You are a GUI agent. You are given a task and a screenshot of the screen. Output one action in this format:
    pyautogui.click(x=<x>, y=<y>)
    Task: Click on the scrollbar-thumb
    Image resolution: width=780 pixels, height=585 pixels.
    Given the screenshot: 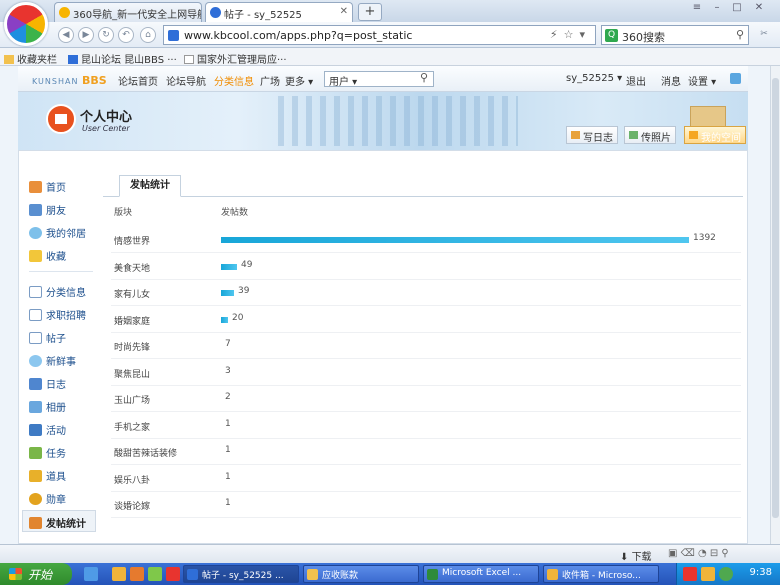 What is the action you would take?
    pyautogui.click(x=775, y=298)
    